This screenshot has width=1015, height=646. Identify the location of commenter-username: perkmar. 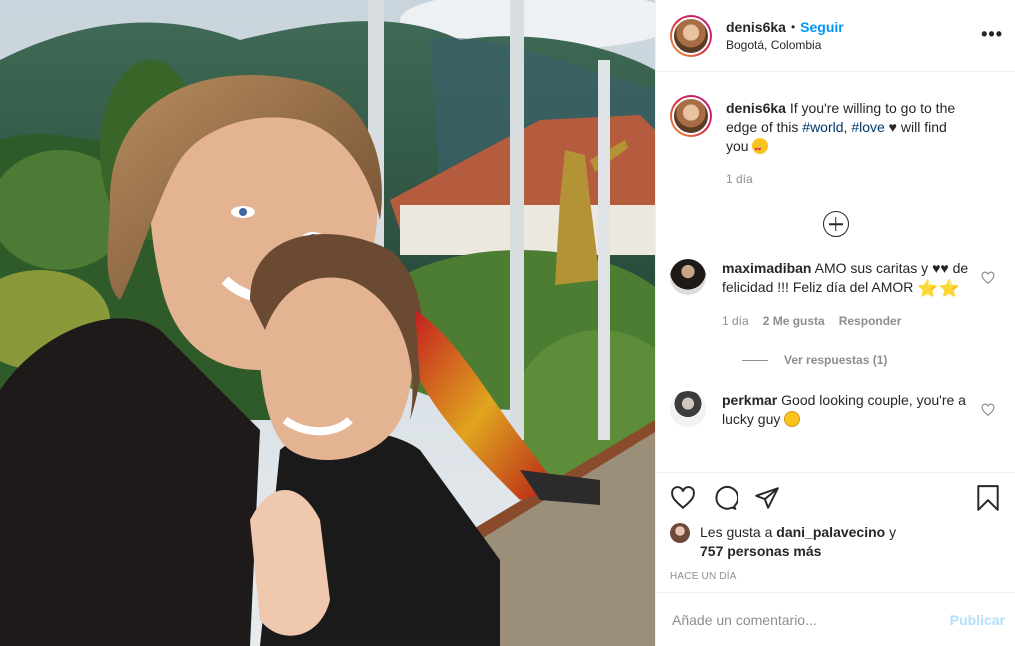
(749, 400).